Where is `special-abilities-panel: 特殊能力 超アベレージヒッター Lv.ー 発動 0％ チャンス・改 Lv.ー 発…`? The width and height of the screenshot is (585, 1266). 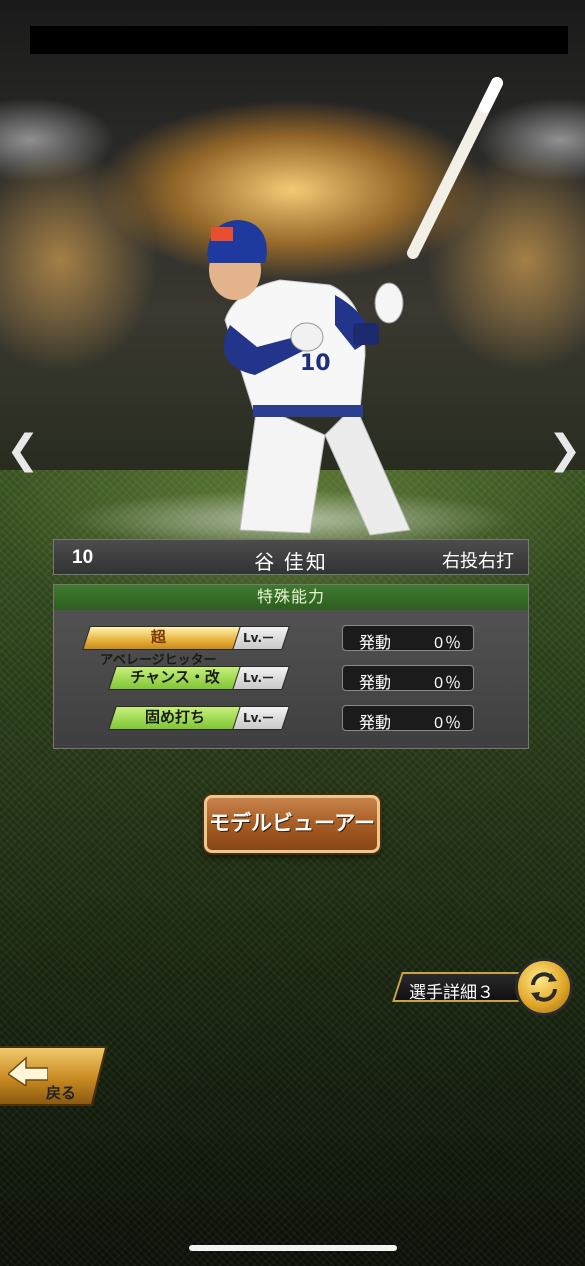 special-abilities-panel: 特殊能力 超アベレージヒッター Lv.ー 発動 0％ チャンス・改 Lv.ー 発… is located at coordinates (291, 666).